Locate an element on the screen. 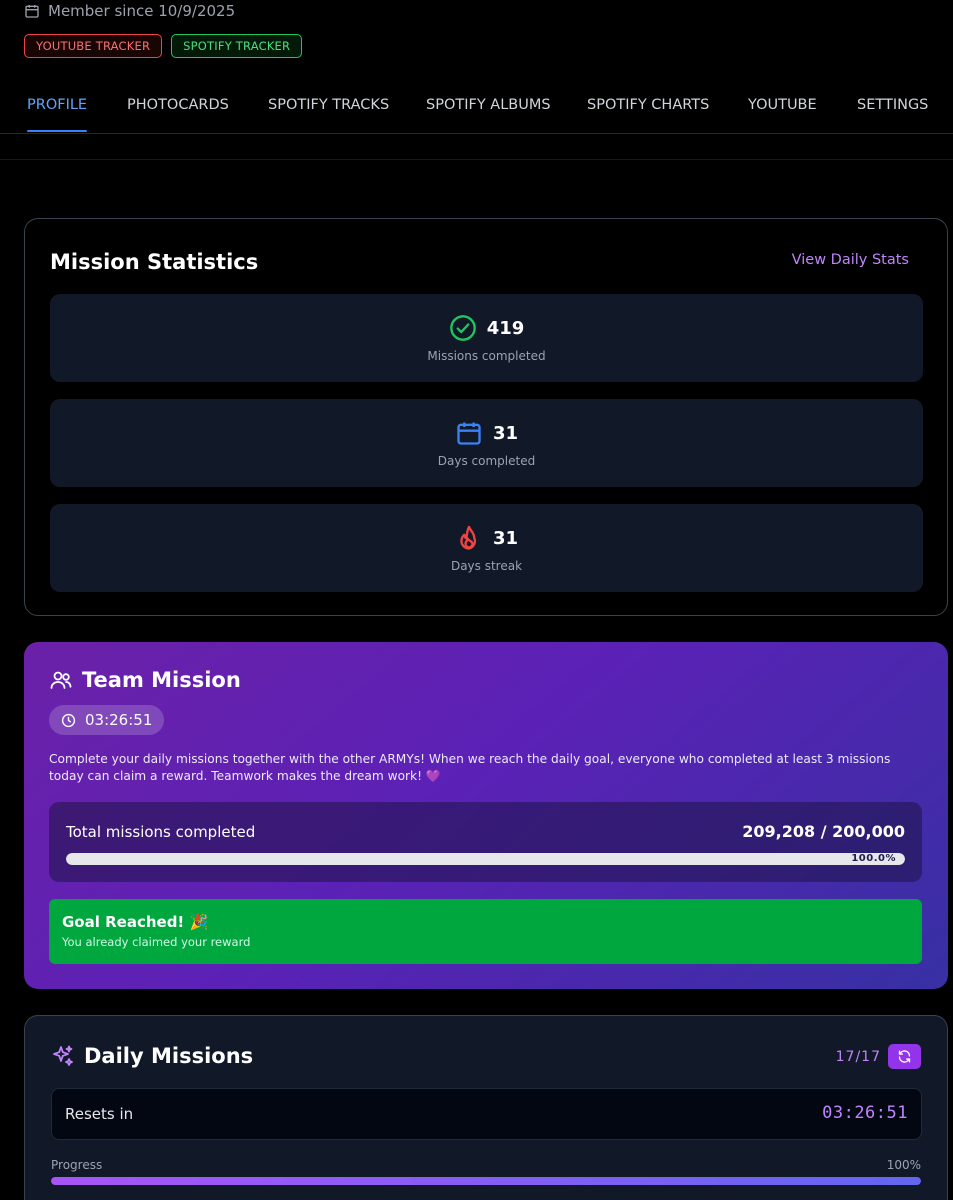 This screenshot has height=1200, width=953. member-since-text: Member since 10/9/2025 is located at coordinates (142, 11).